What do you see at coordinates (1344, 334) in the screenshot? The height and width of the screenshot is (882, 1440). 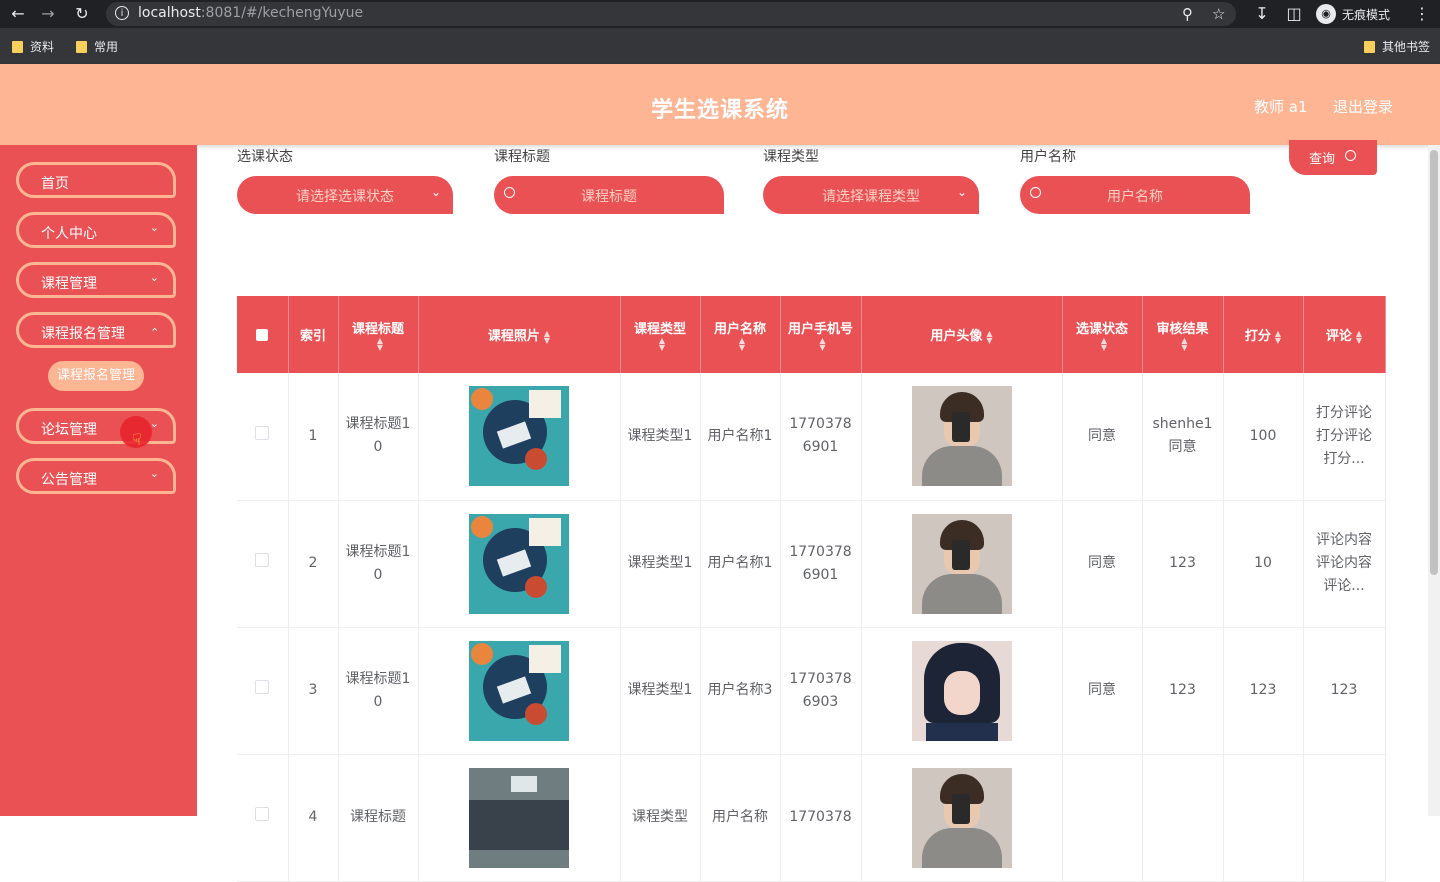 I see `column-header: 评论 ▲ ▼` at bounding box center [1344, 334].